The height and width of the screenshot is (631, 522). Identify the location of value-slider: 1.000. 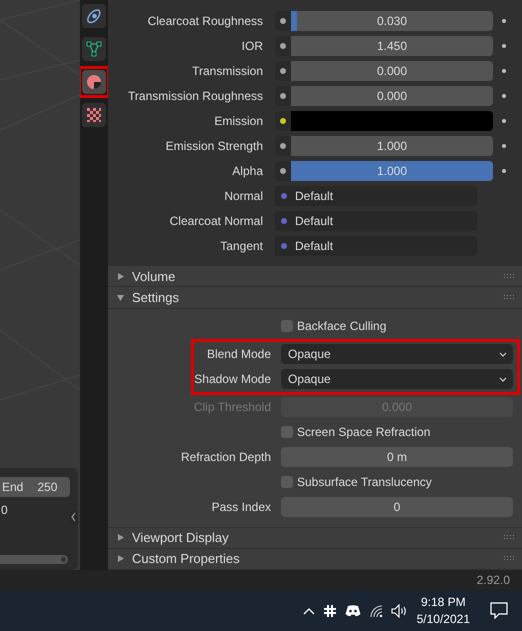
(392, 170).